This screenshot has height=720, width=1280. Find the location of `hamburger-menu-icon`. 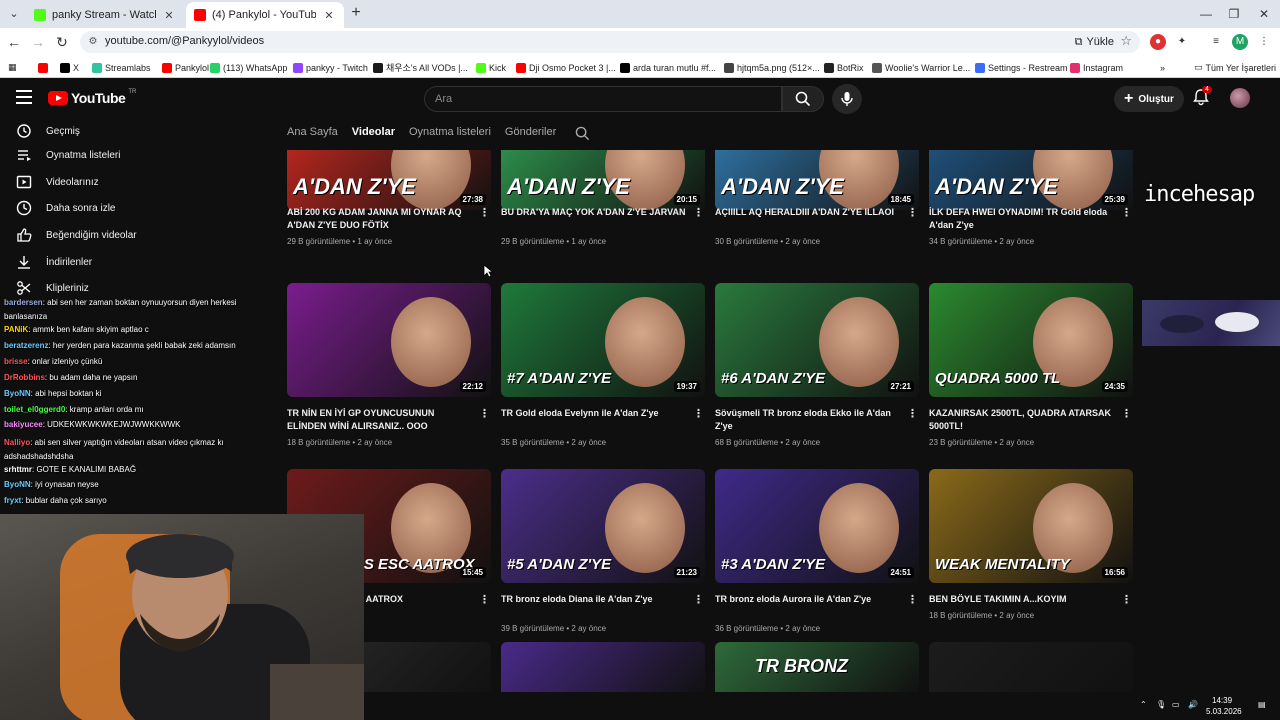

hamburger-menu-icon is located at coordinates (24, 97).